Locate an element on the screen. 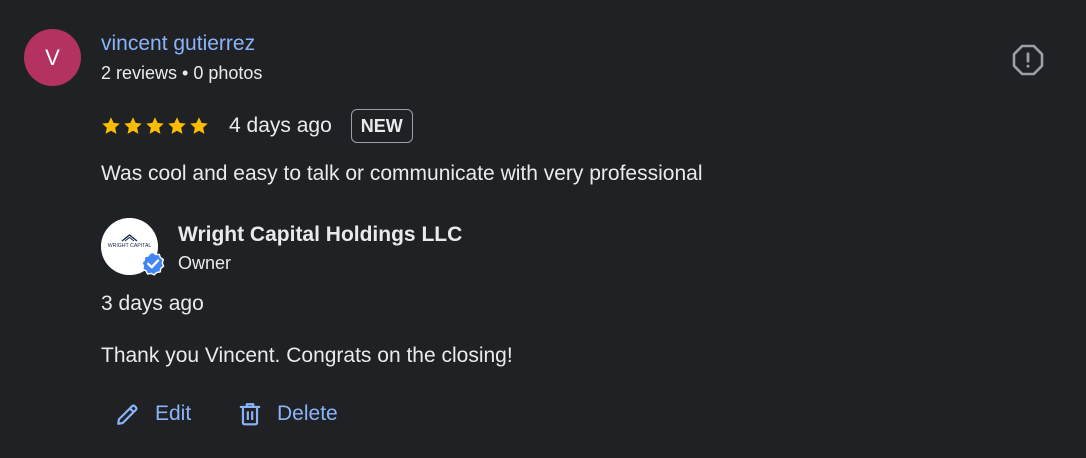 This screenshot has height=458, width=1086. star-rating is located at coordinates (155, 126).